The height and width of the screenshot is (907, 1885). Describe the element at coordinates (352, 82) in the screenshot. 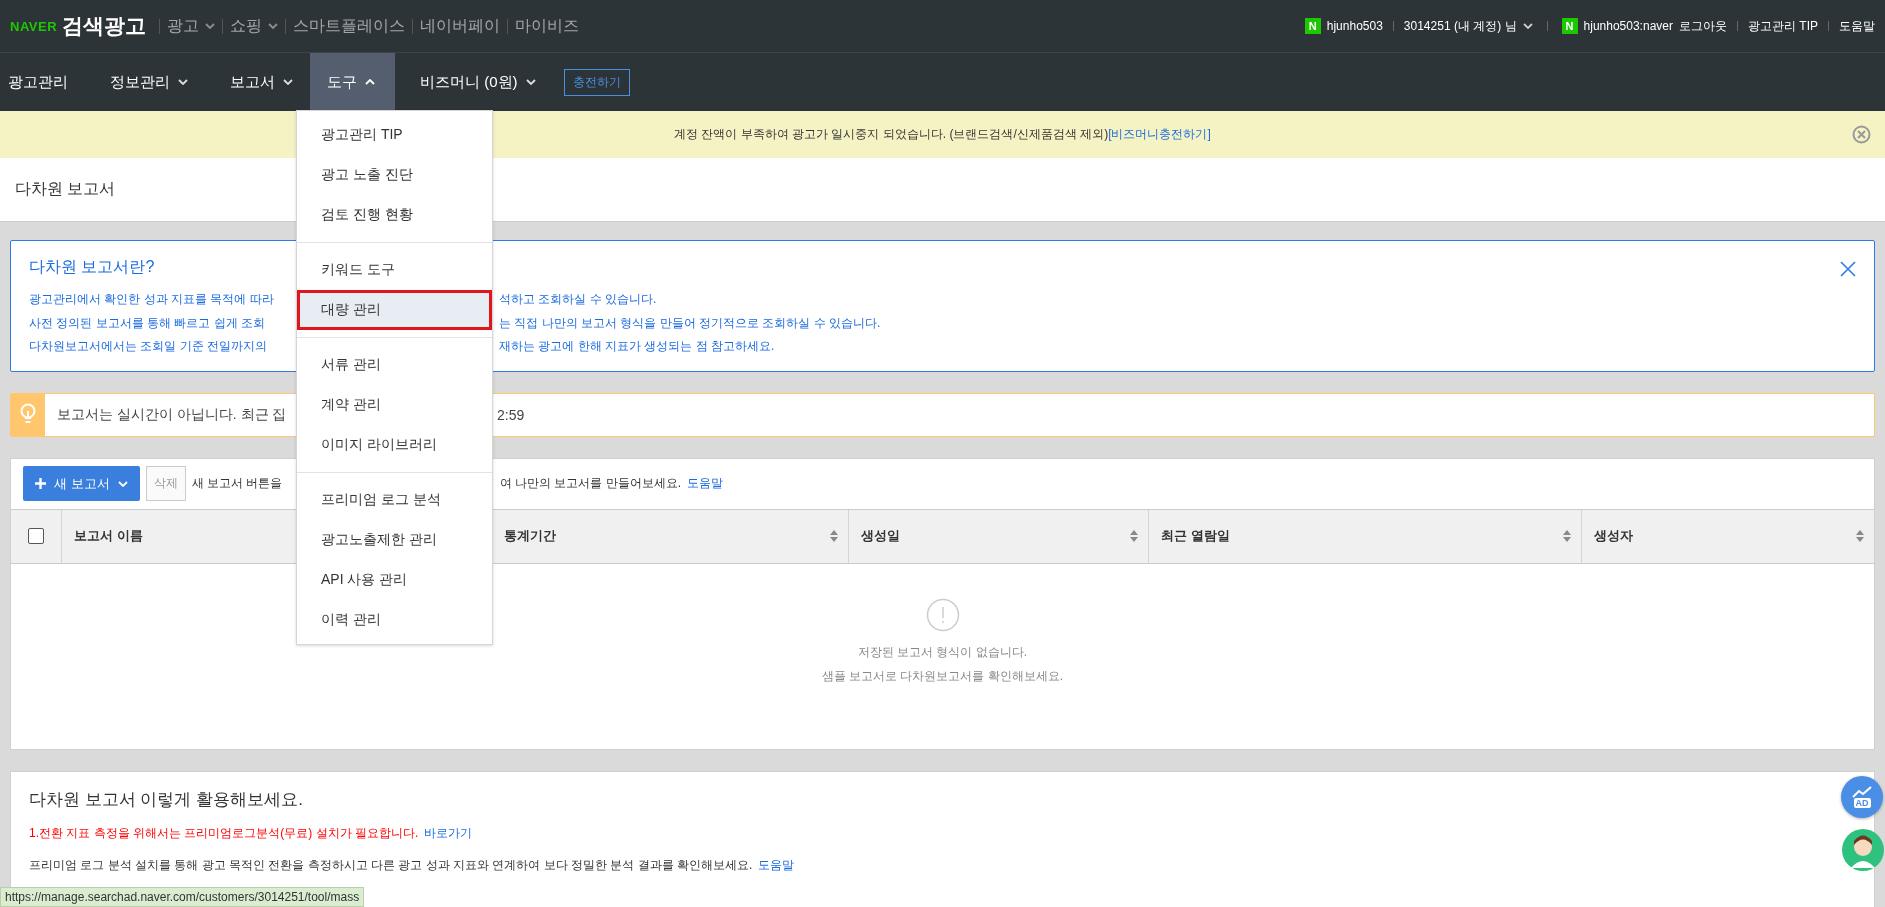

I see `nav-tab: 도구` at that location.